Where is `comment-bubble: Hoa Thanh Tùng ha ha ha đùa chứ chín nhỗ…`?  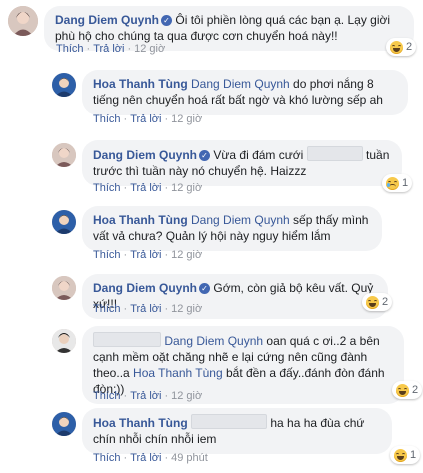
comment-bubble: Hoa Thanh Tùng ha ha ha đùa chứ chín nhỗ… is located at coordinates (237, 431).